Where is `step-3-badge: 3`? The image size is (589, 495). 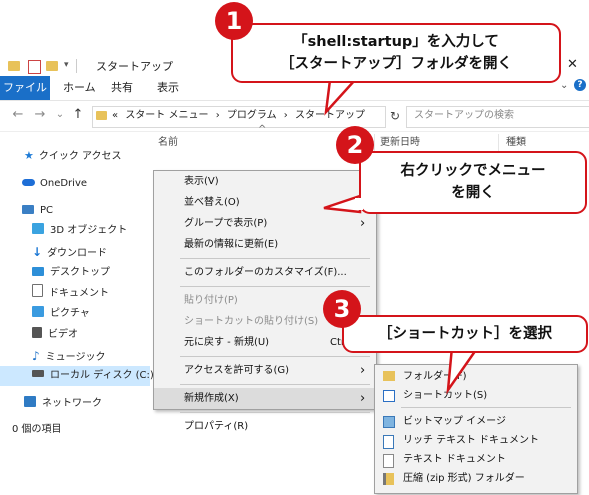
step-3-badge: 3 is located at coordinates (342, 309).